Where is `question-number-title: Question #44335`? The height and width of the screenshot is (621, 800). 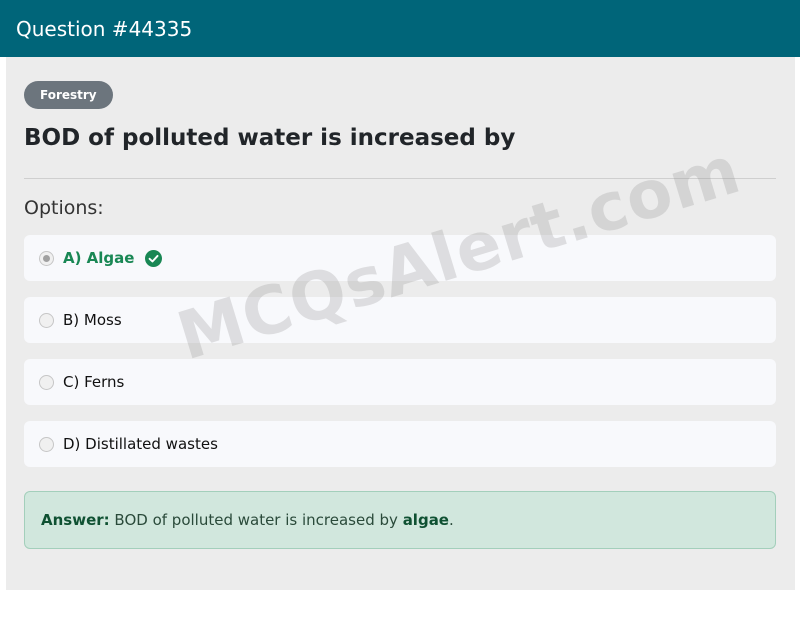
question-number-title: Question #44335 is located at coordinates (104, 28).